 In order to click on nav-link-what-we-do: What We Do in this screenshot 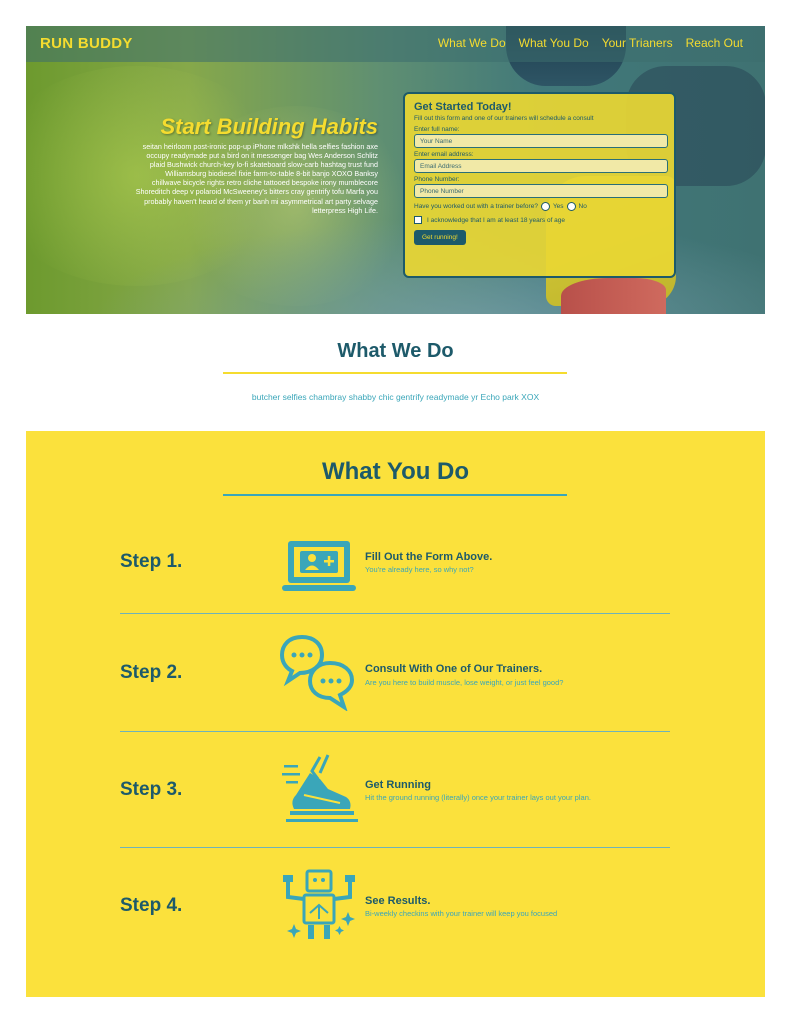, I will do `click(472, 43)`.